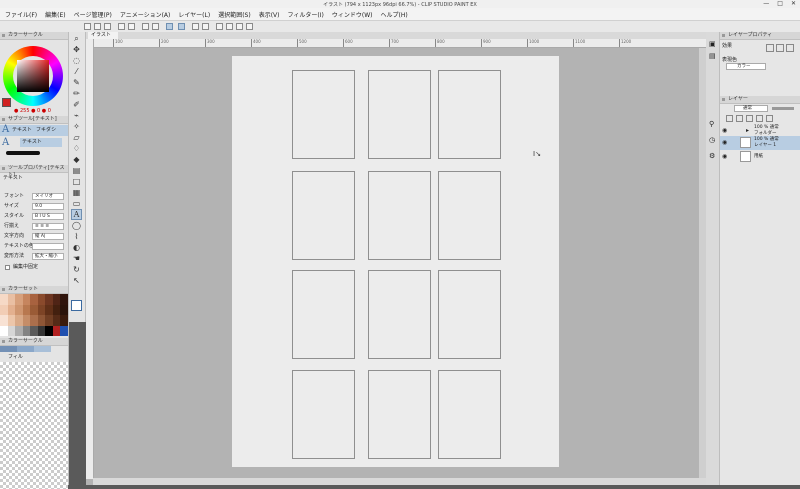 This screenshot has width=800, height=489. What do you see at coordinates (181, 26) in the screenshot?
I see `pen-settings-icon` at bounding box center [181, 26].